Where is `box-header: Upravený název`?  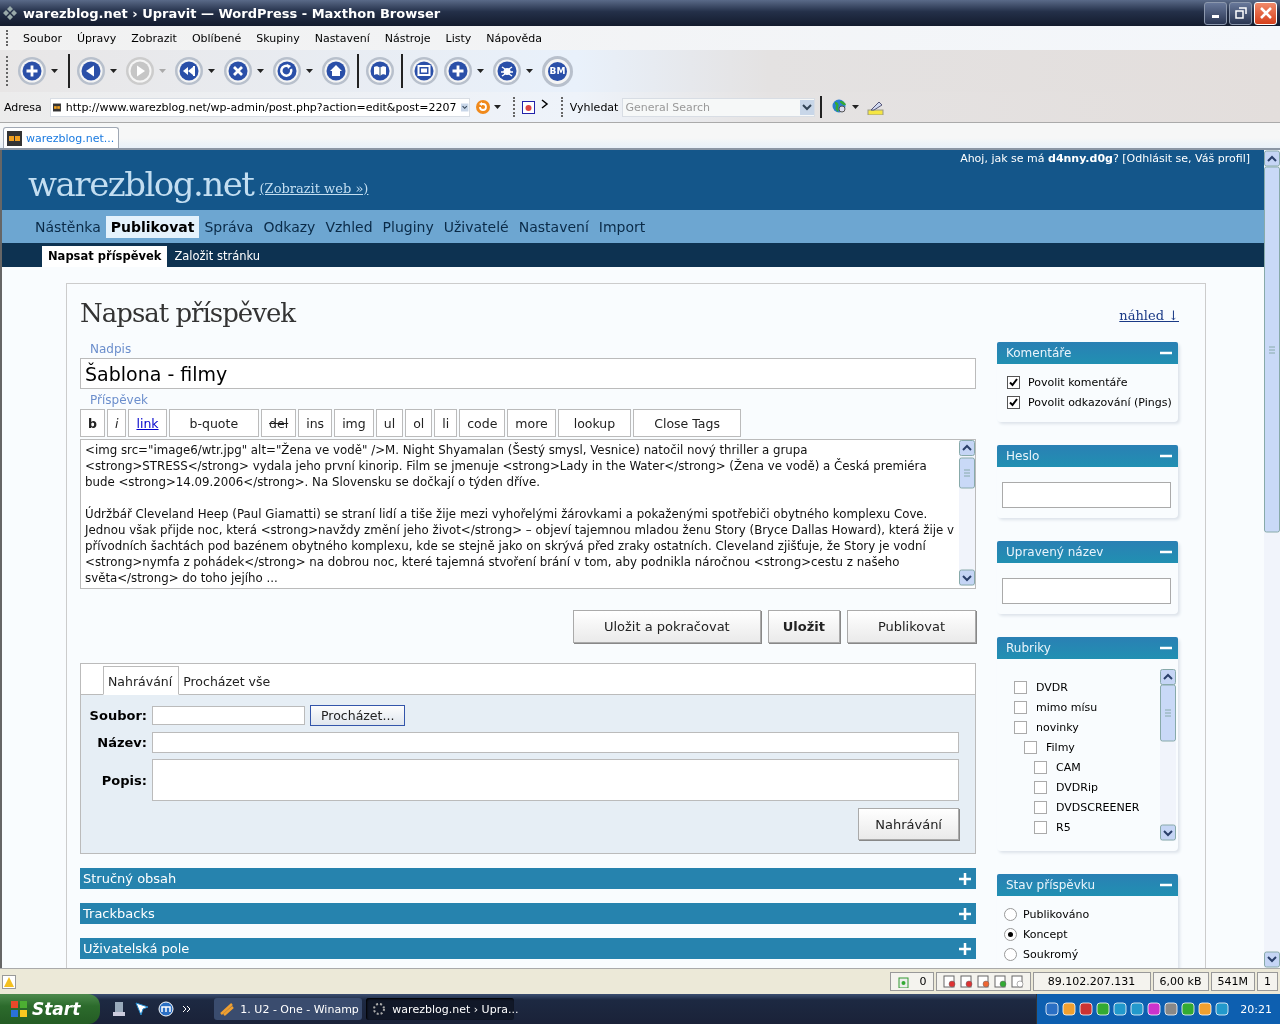 box-header: Upravený název is located at coordinates (1087, 552).